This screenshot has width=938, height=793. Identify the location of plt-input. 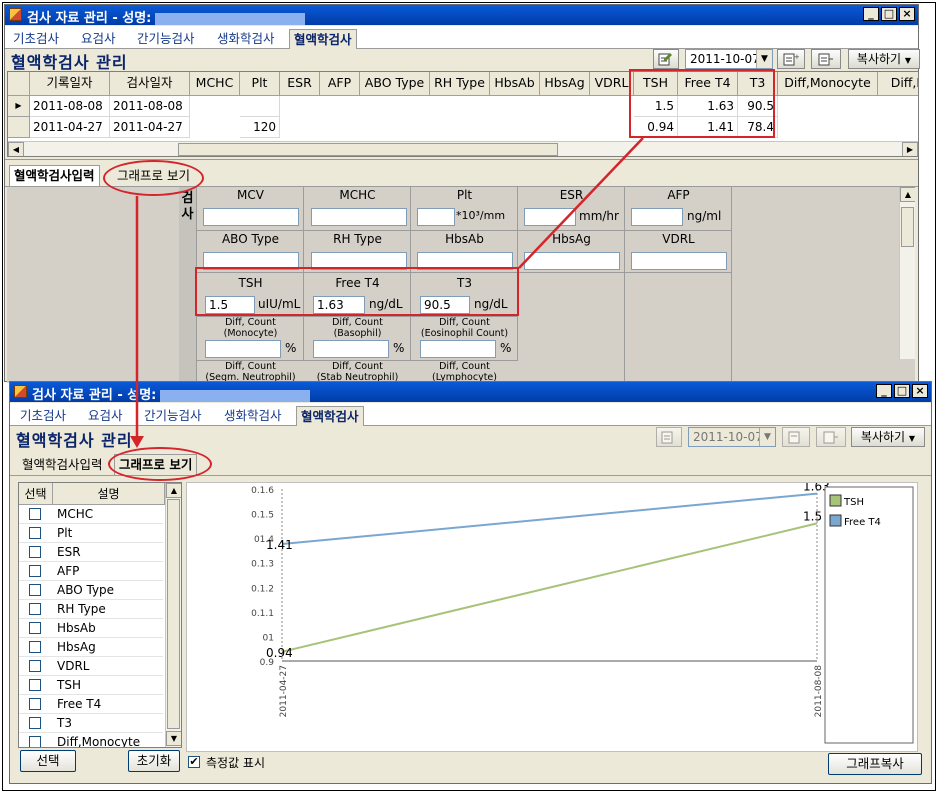
(436, 217).